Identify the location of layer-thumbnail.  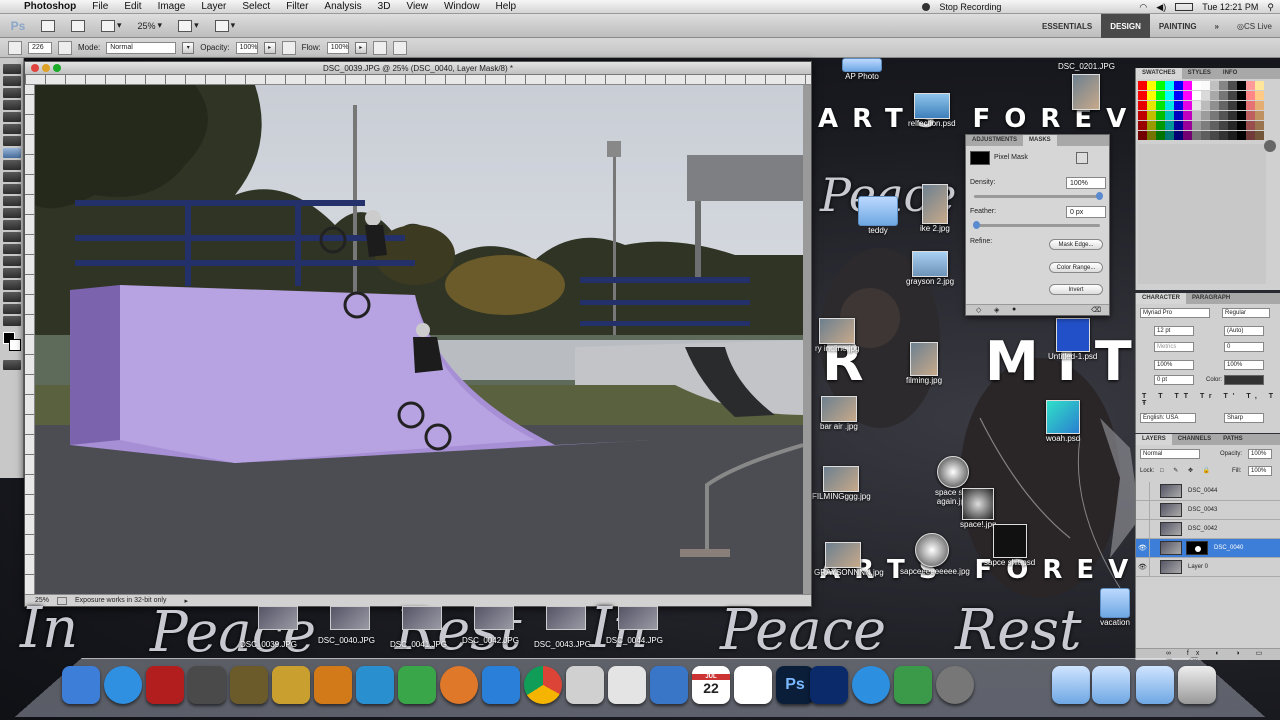
(1171, 548).